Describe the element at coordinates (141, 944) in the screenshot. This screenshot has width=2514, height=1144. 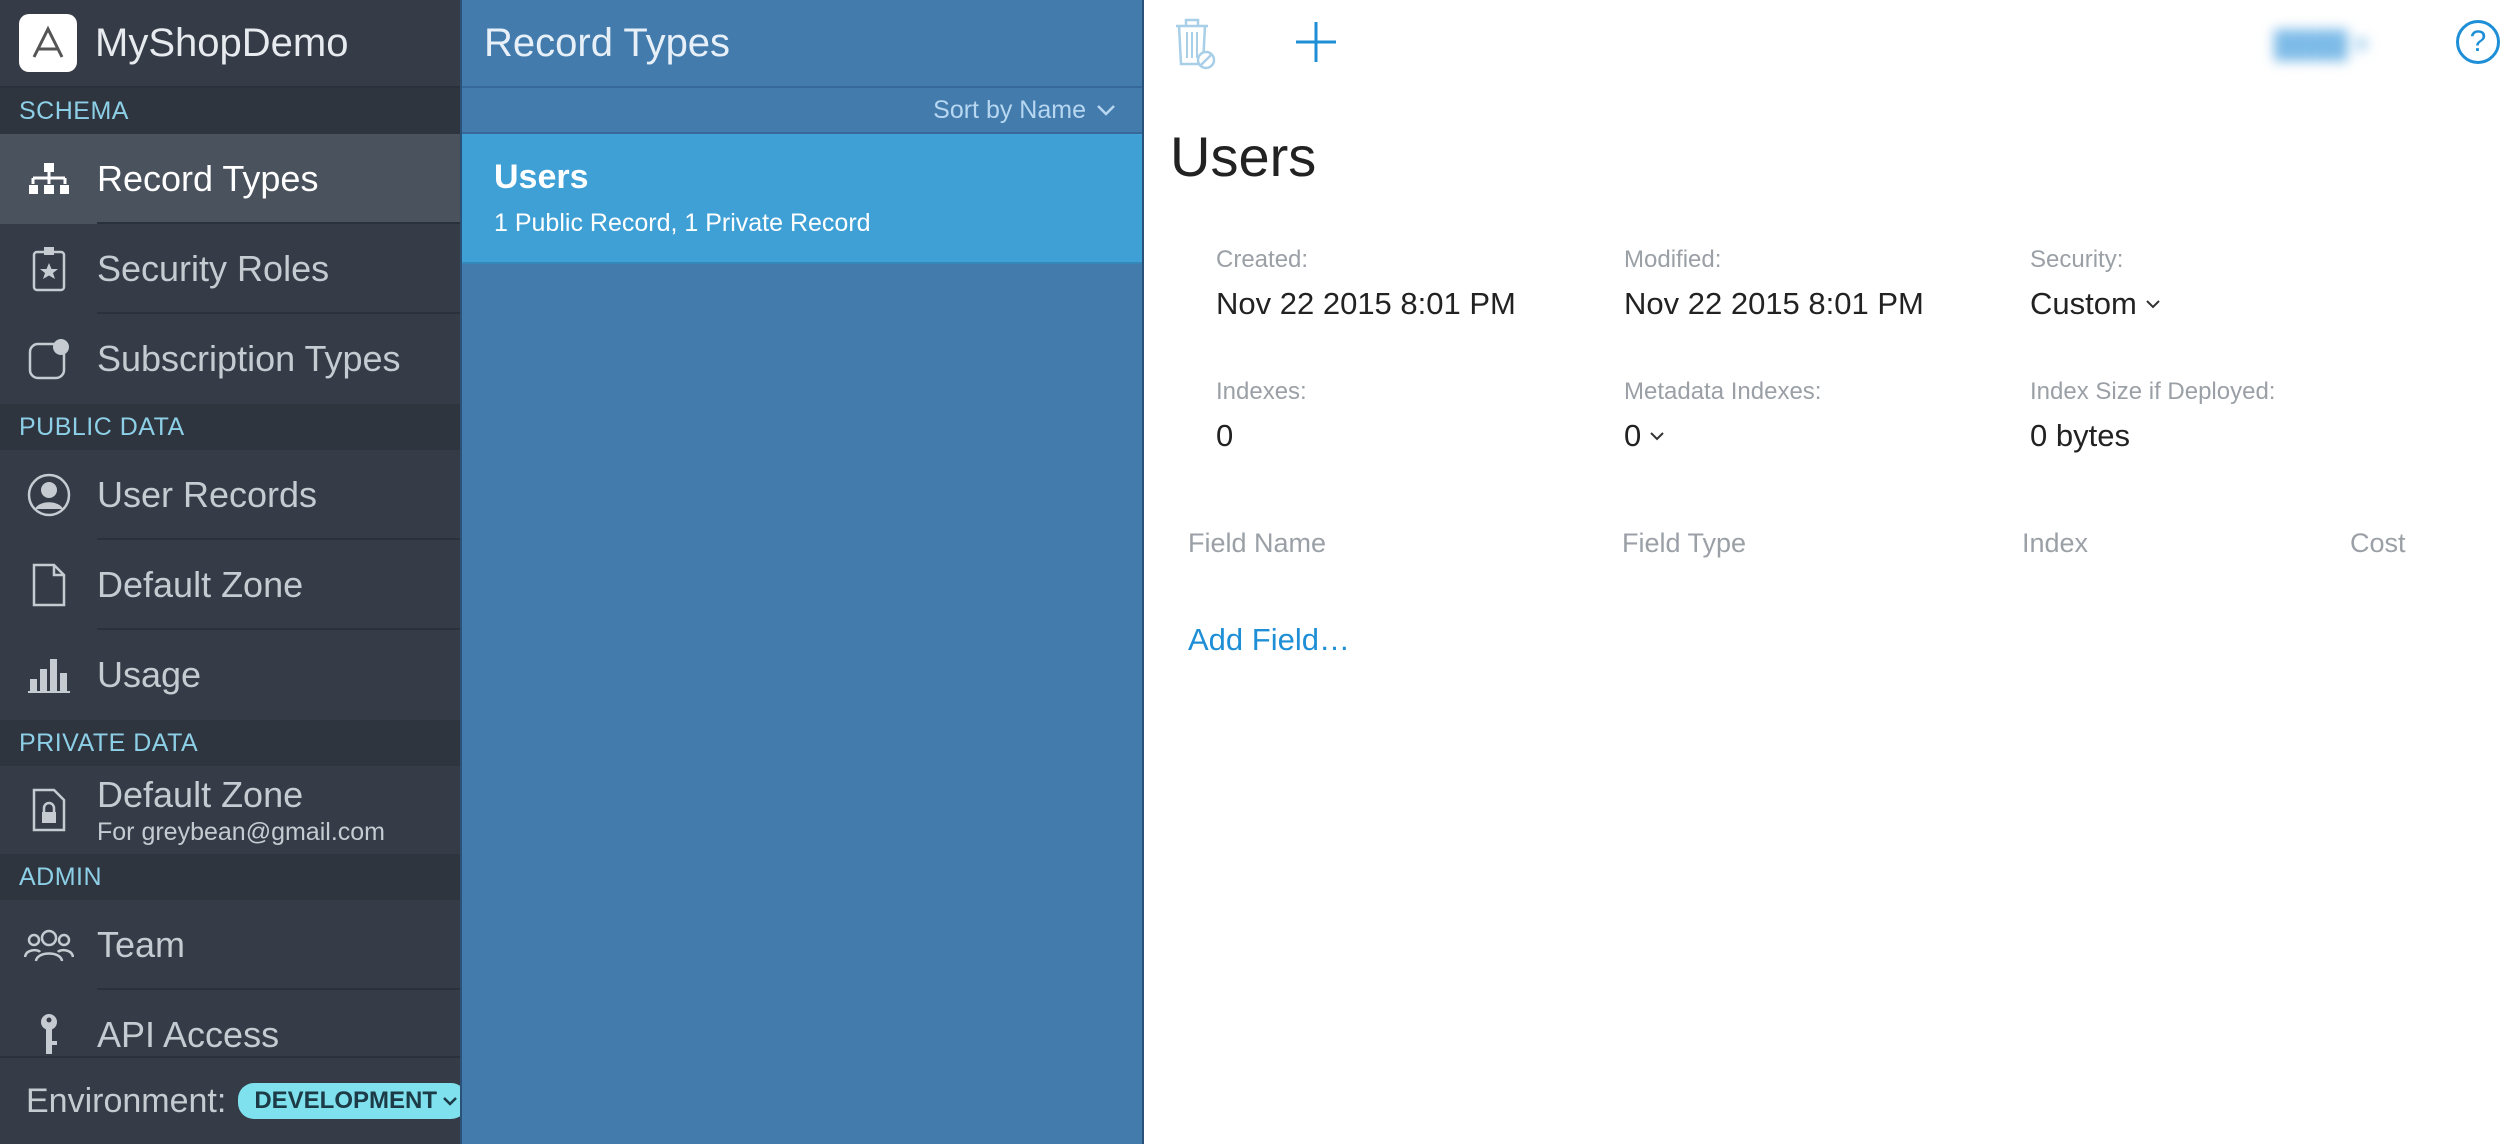
I see `sidebar-item-label: Team` at that location.